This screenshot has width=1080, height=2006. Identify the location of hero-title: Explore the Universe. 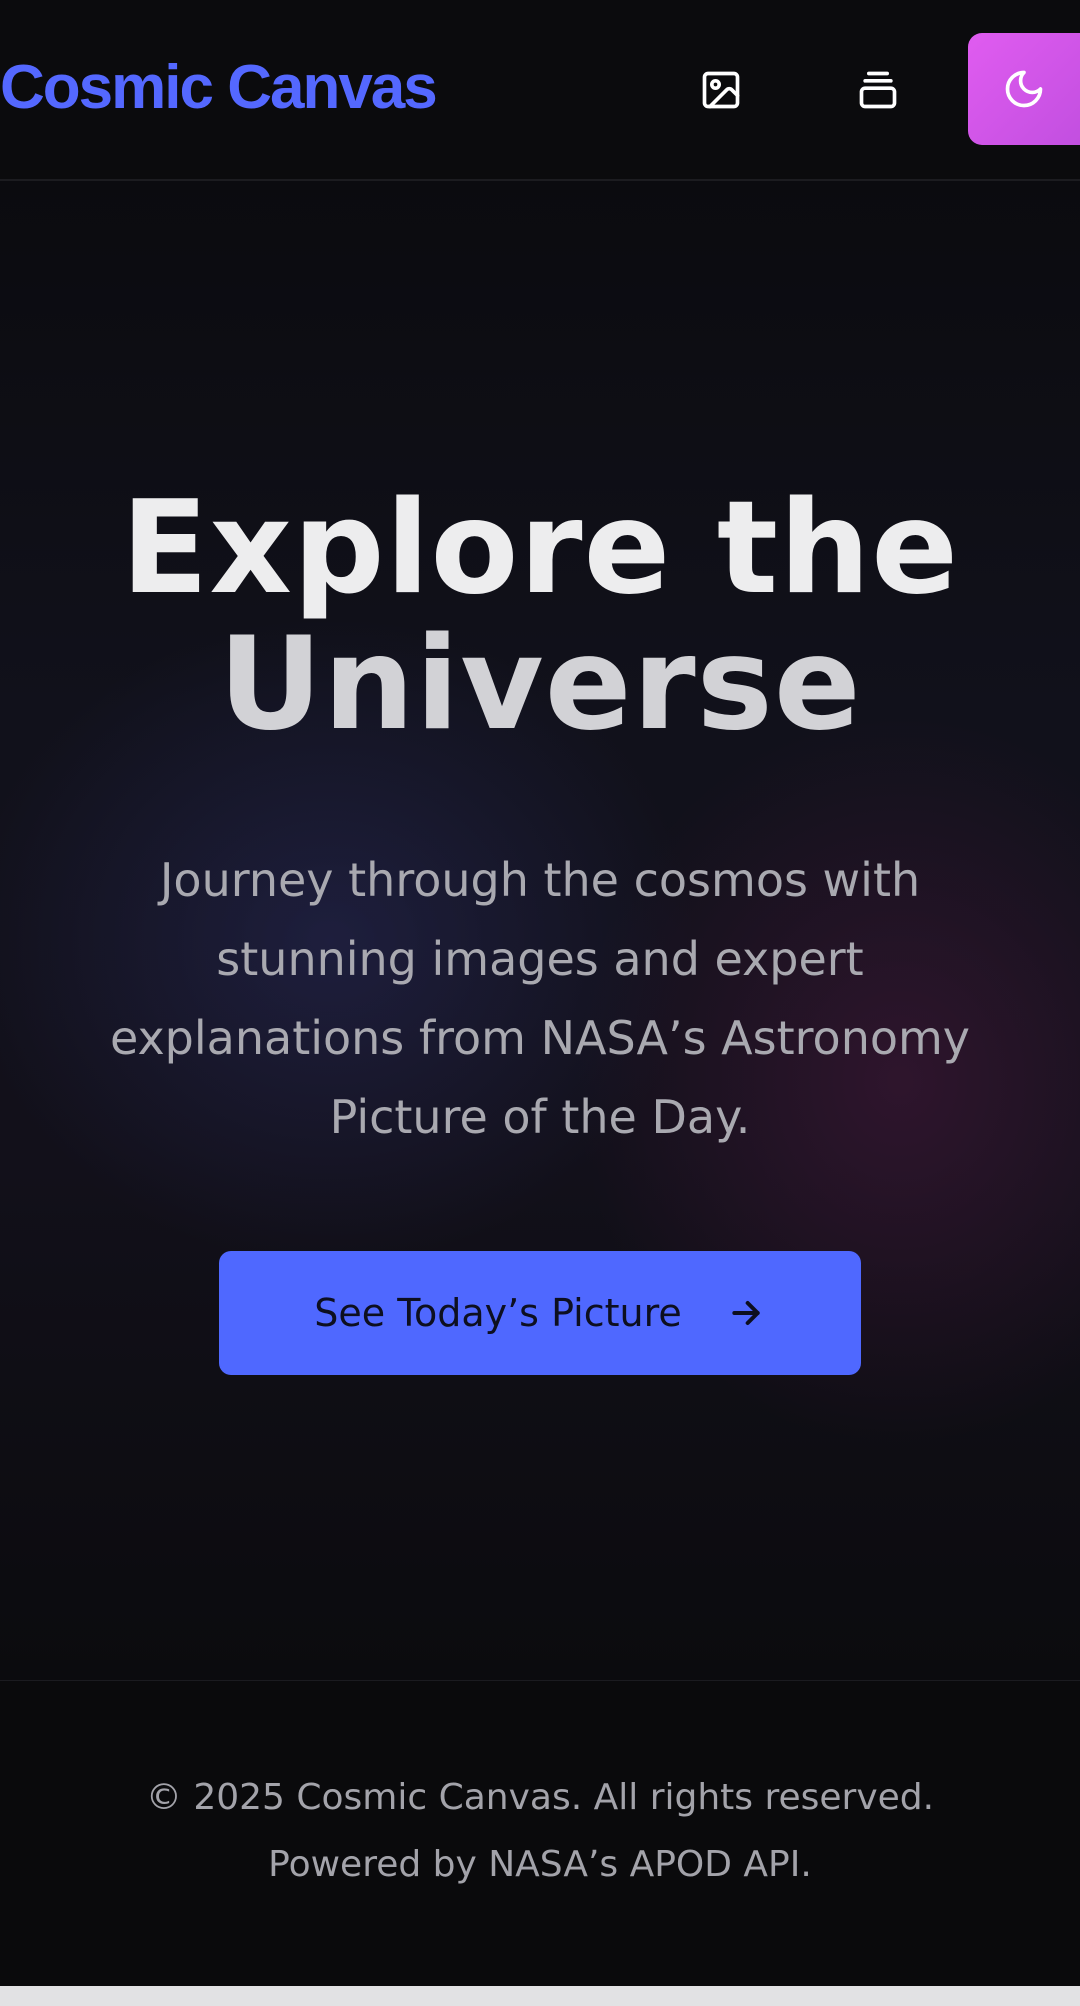
(540, 617).